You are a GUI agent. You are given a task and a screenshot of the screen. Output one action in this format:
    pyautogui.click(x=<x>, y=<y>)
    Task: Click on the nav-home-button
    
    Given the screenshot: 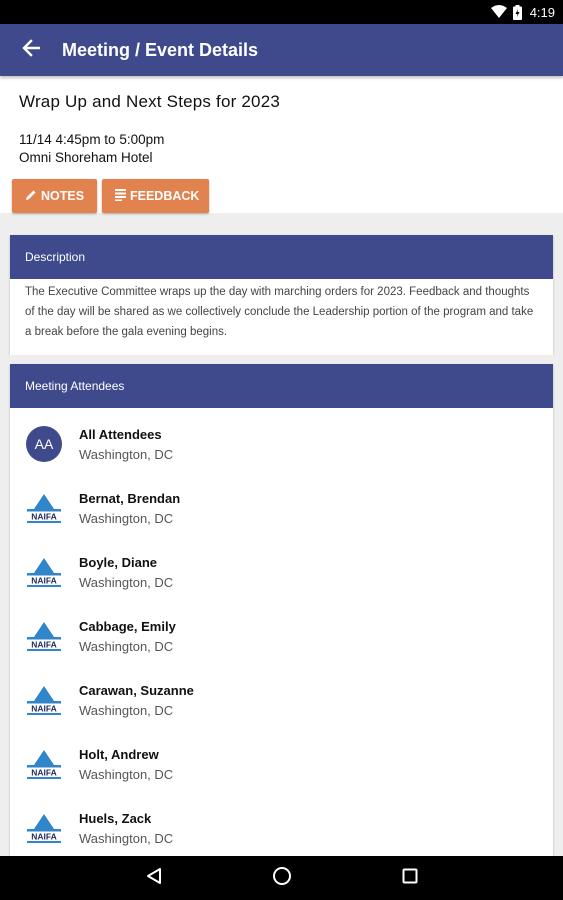 What is the action you would take?
    pyautogui.click(x=282, y=878)
    